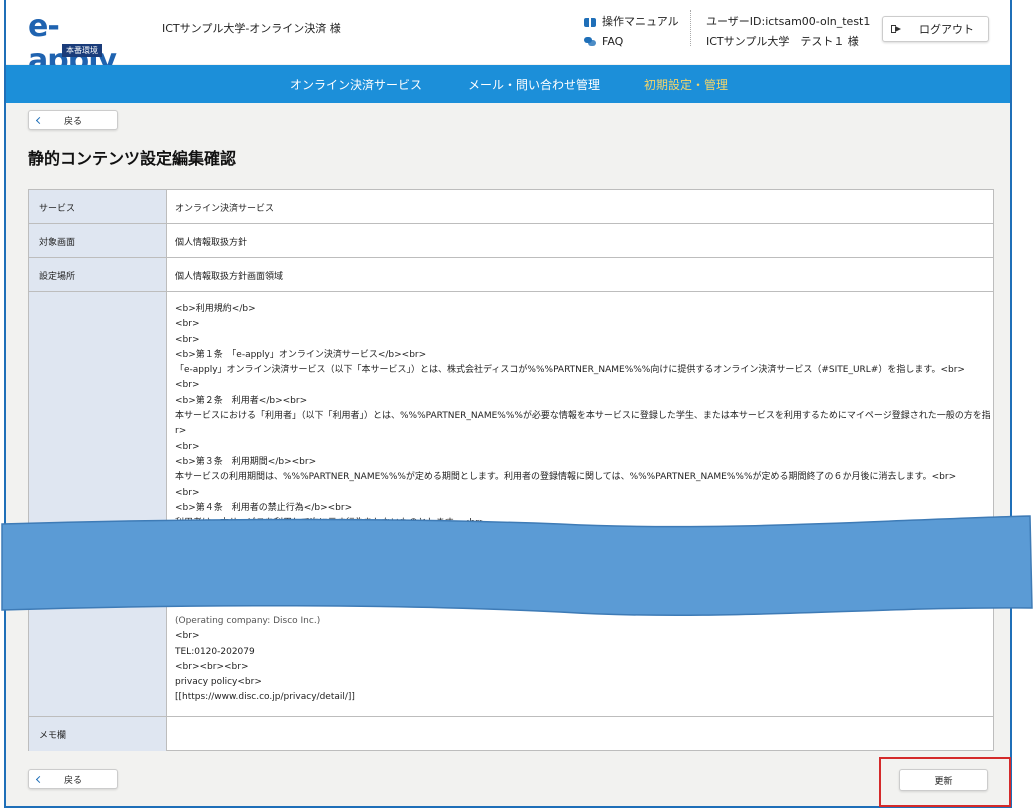  Describe the element at coordinates (511, 241) in the screenshot. I see `table-row: 対象画面 個人情報取扱方針` at that location.